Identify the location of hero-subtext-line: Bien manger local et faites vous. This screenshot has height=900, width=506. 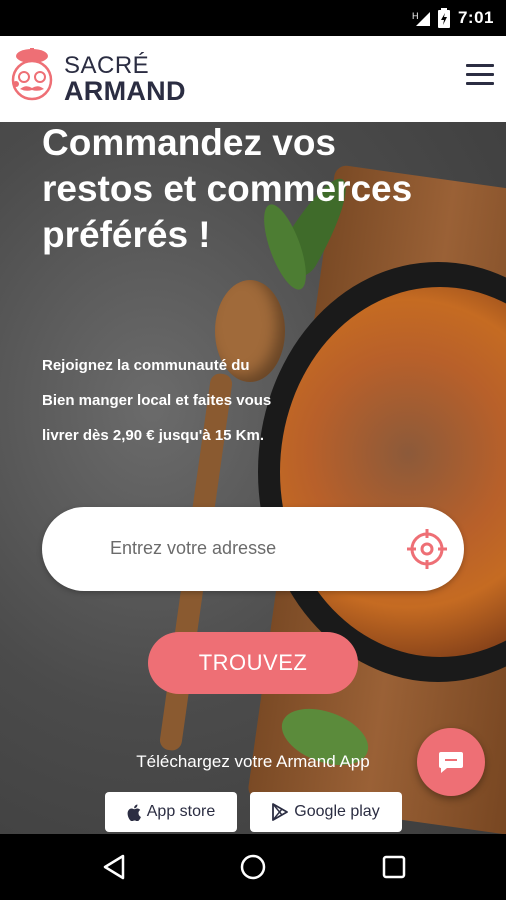
(157, 400).